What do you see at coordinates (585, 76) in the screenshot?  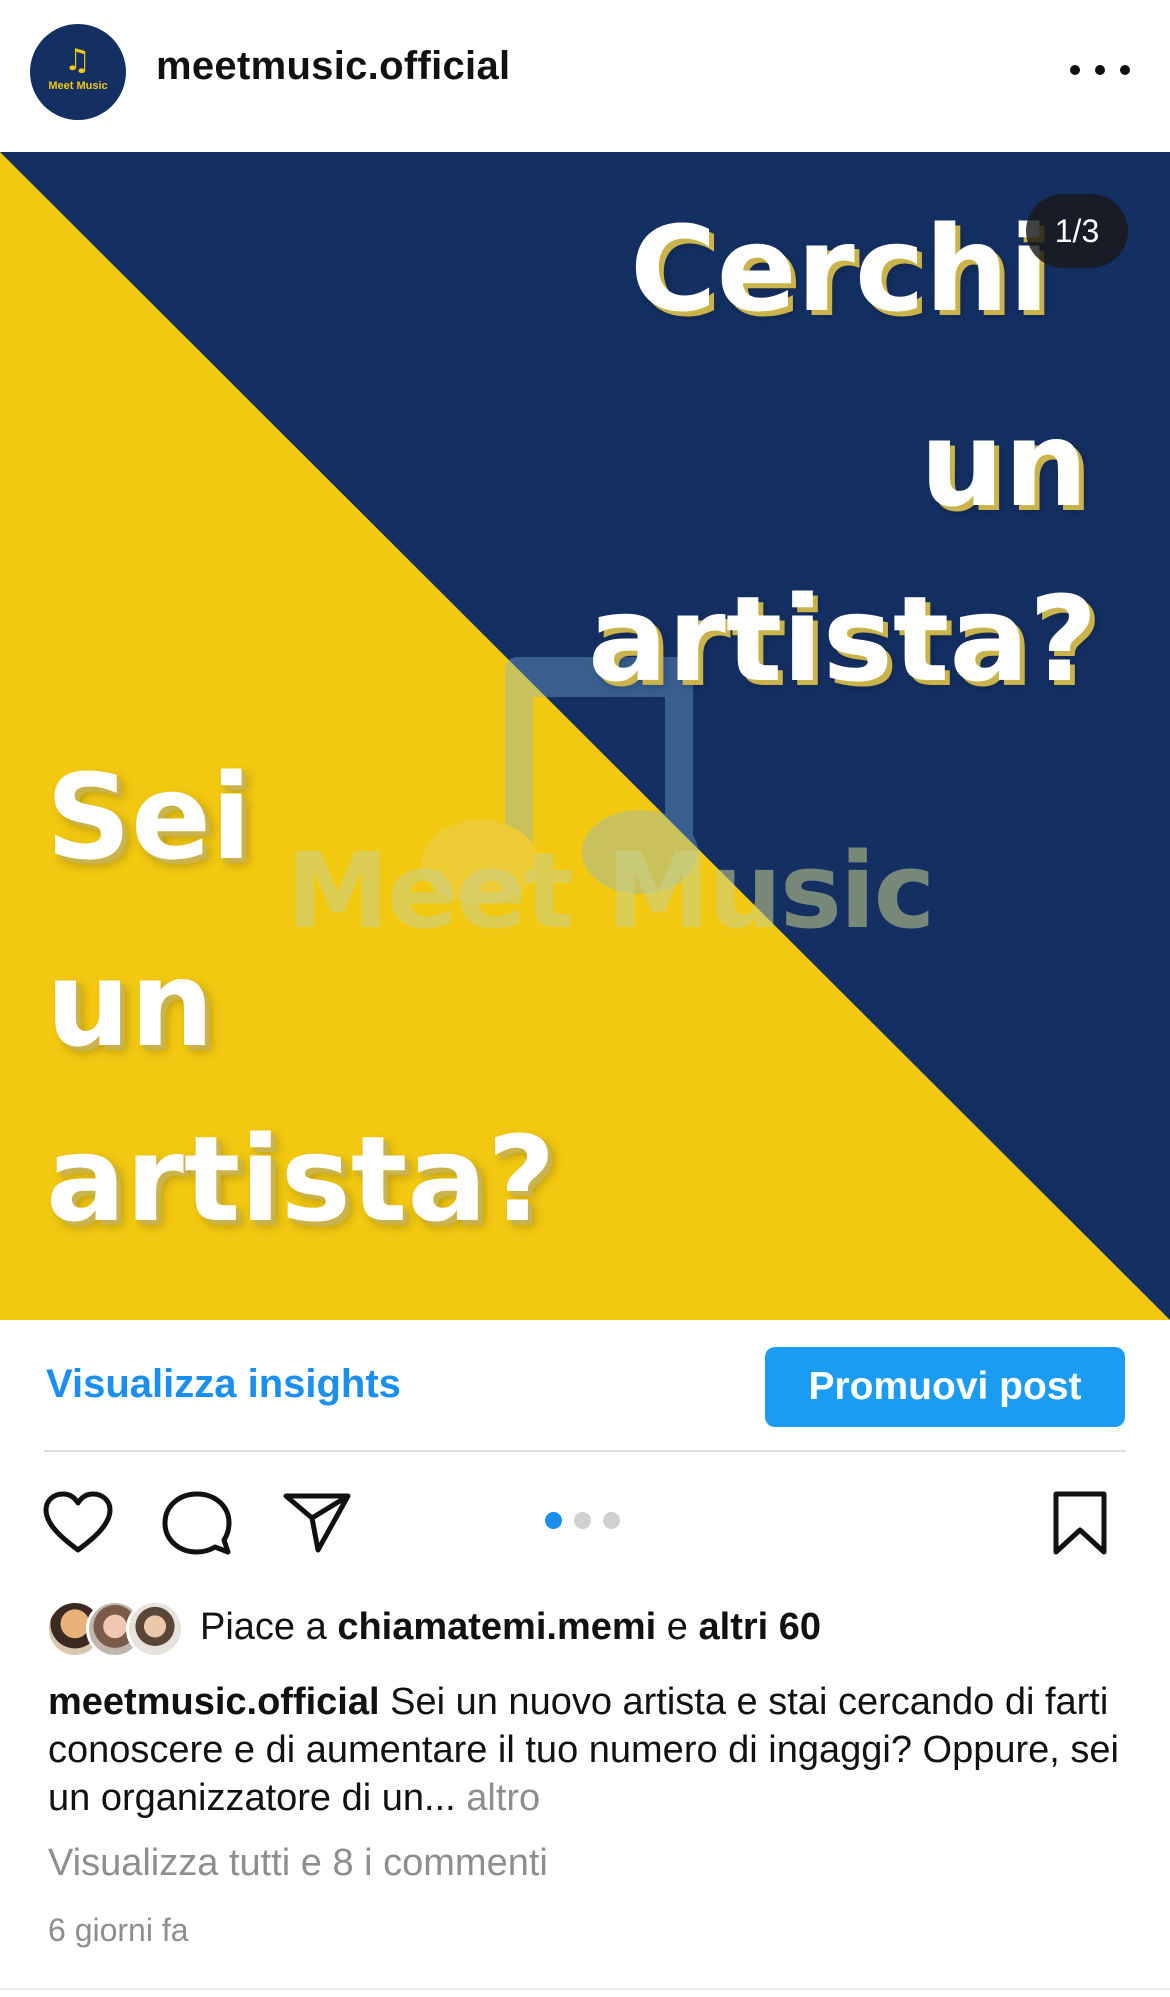 I see `post-header: ♫ Meet Music meetmusic.official` at bounding box center [585, 76].